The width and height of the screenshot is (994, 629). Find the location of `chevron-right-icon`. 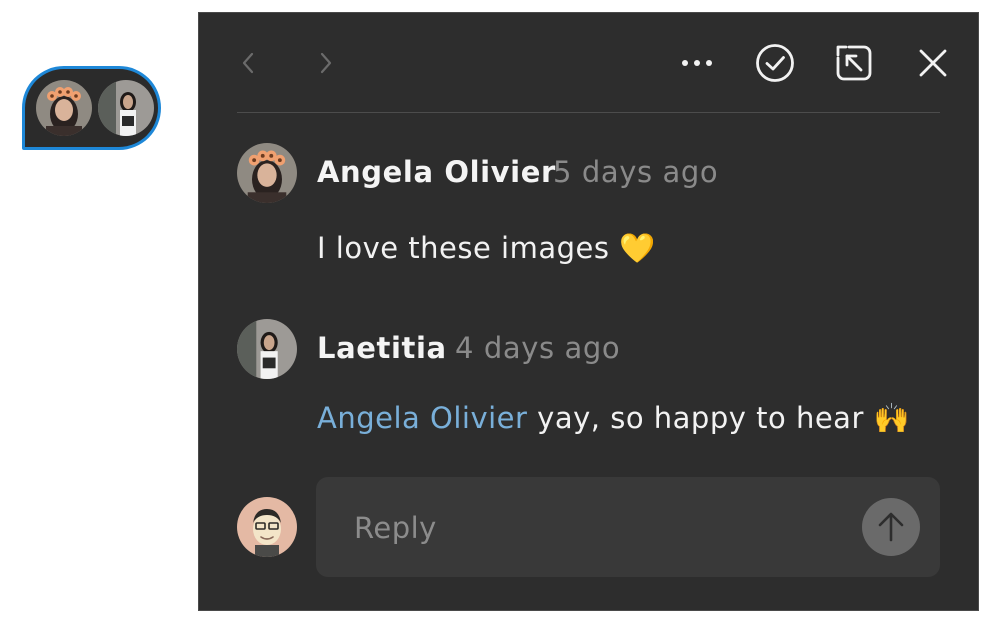

chevron-right-icon is located at coordinates (326, 63).